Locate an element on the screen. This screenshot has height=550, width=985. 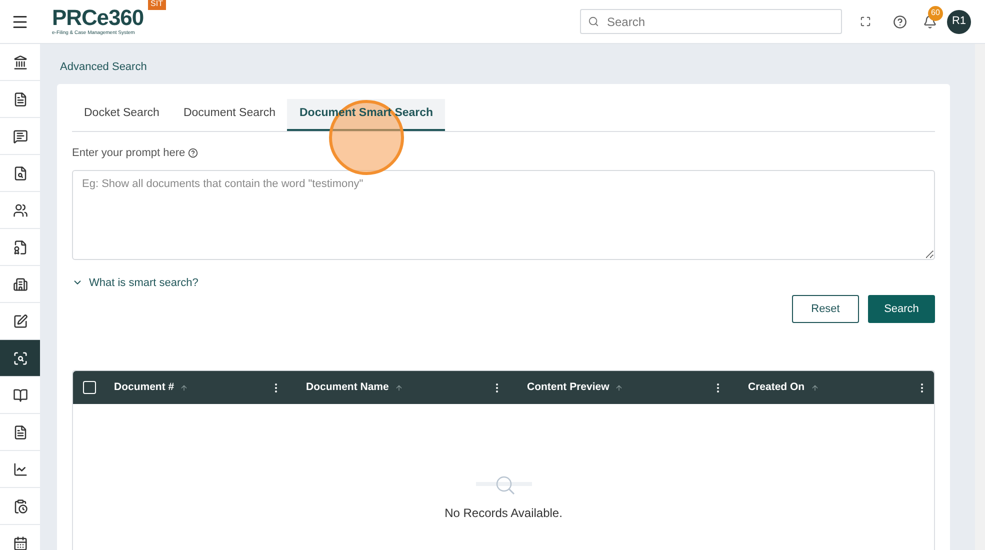
tab: Document Search is located at coordinates (229, 115).